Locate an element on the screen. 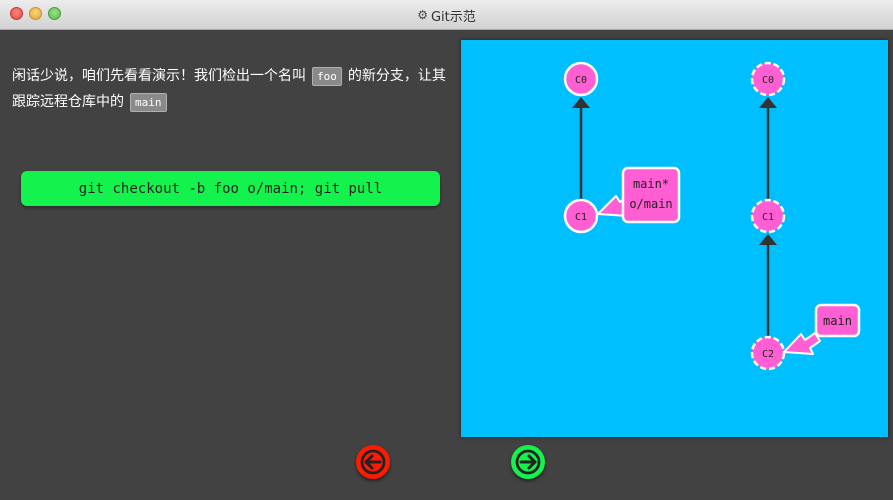 The width and height of the screenshot is (893, 500). branch-label-o-main: o/main is located at coordinates (650, 204).